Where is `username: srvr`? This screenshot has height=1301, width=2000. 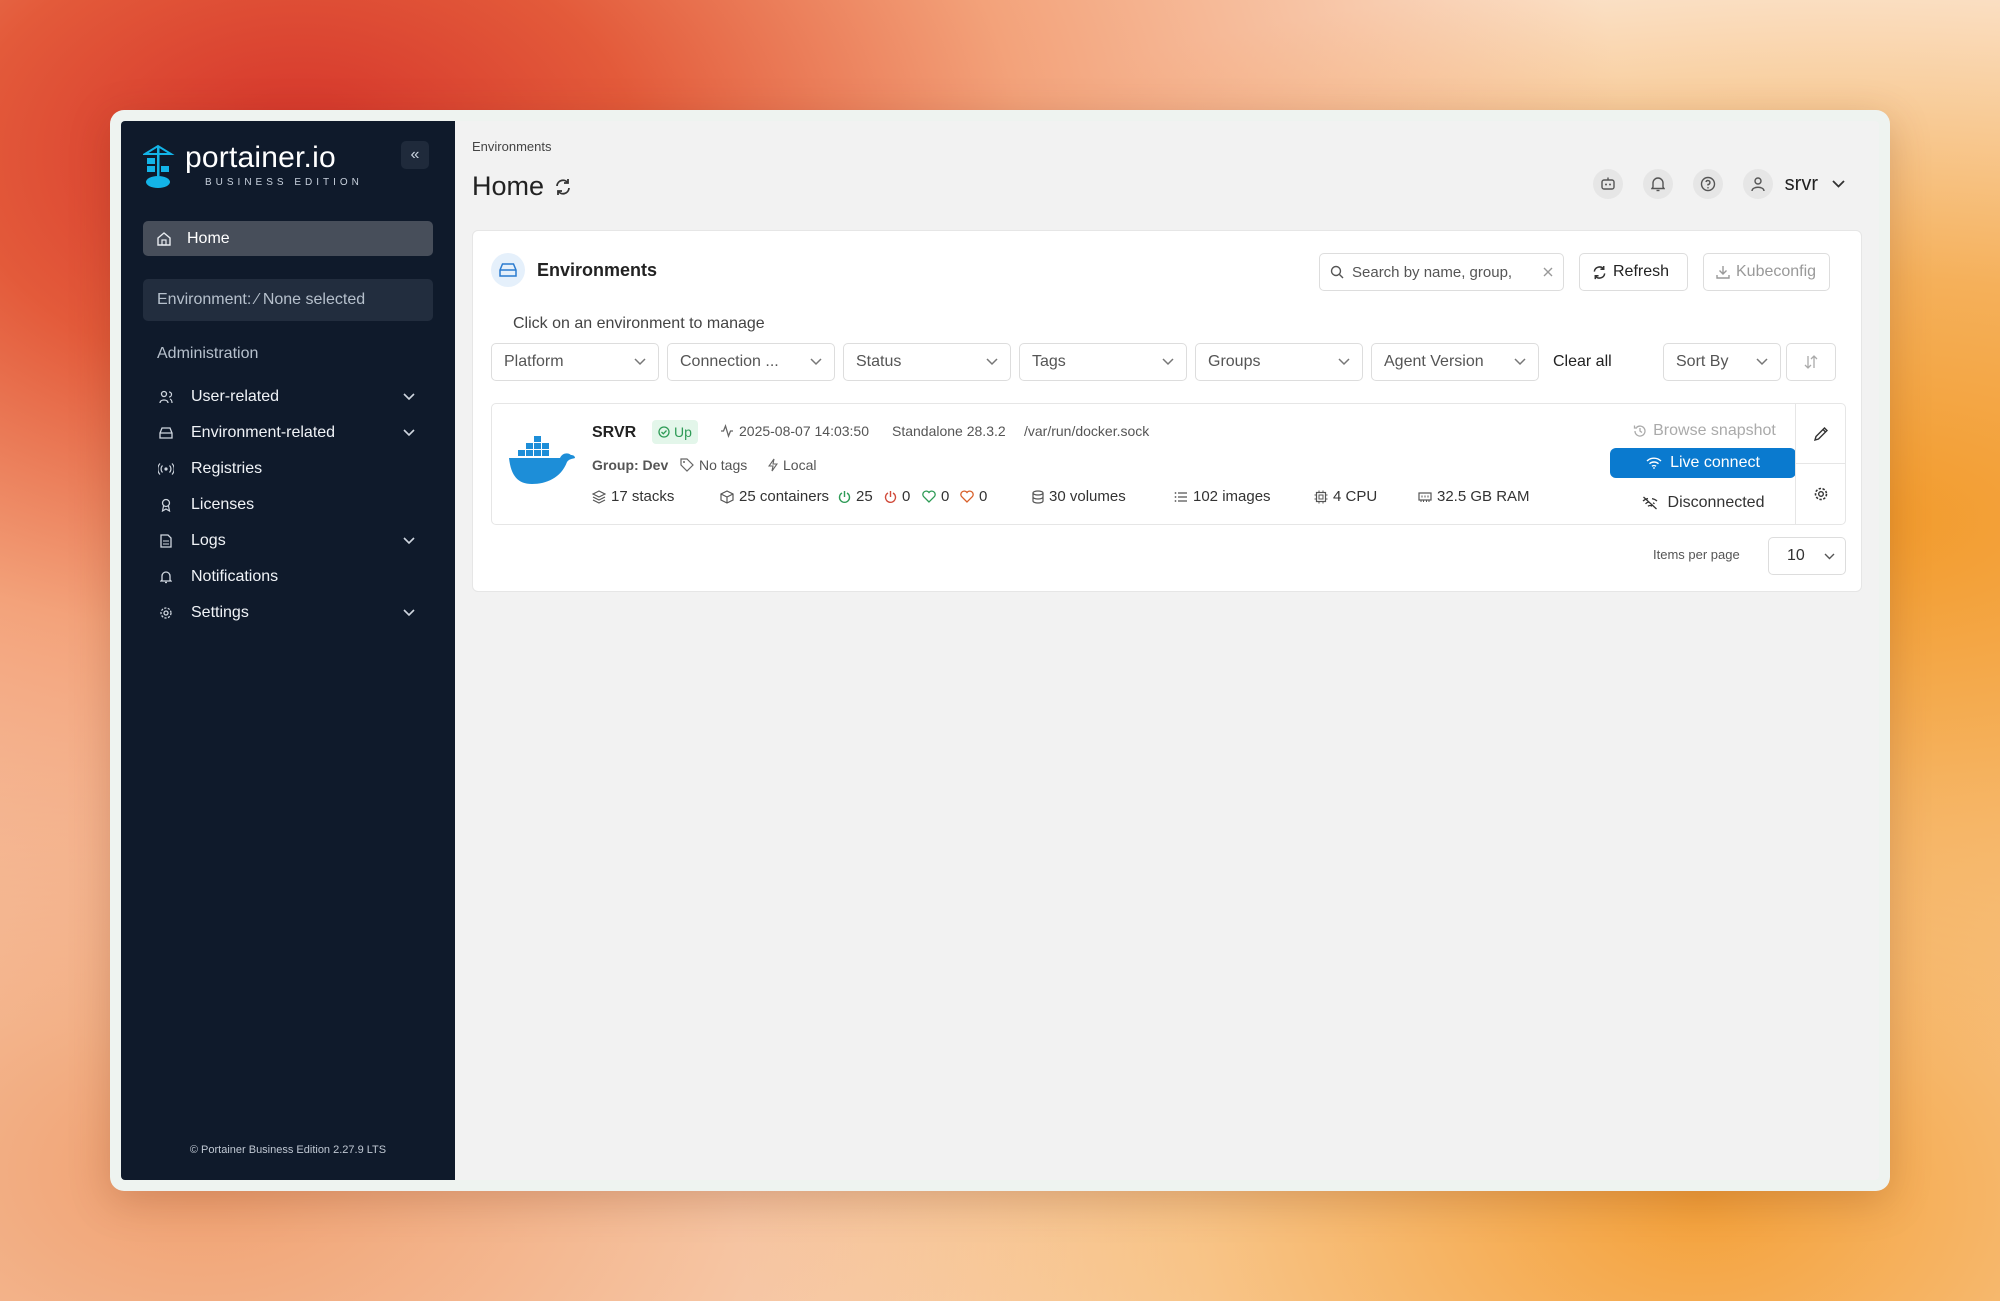 username: srvr is located at coordinates (1801, 183).